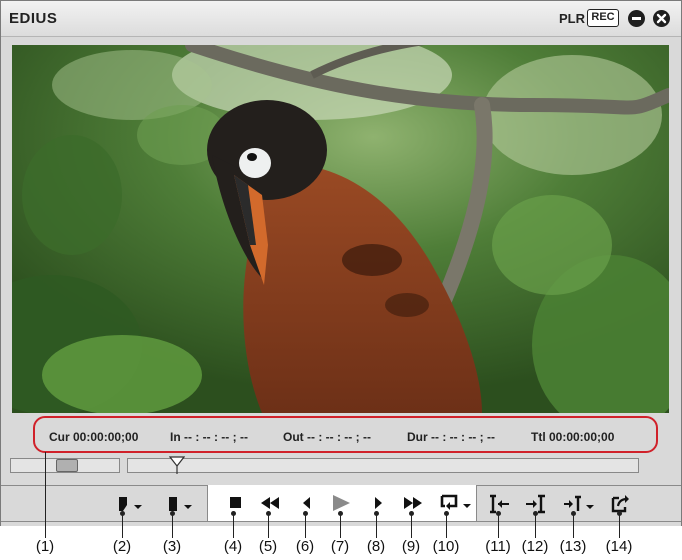  Describe the element at coordinates (636, 18) in the screenshot. I see `minimize-icon` at that location.